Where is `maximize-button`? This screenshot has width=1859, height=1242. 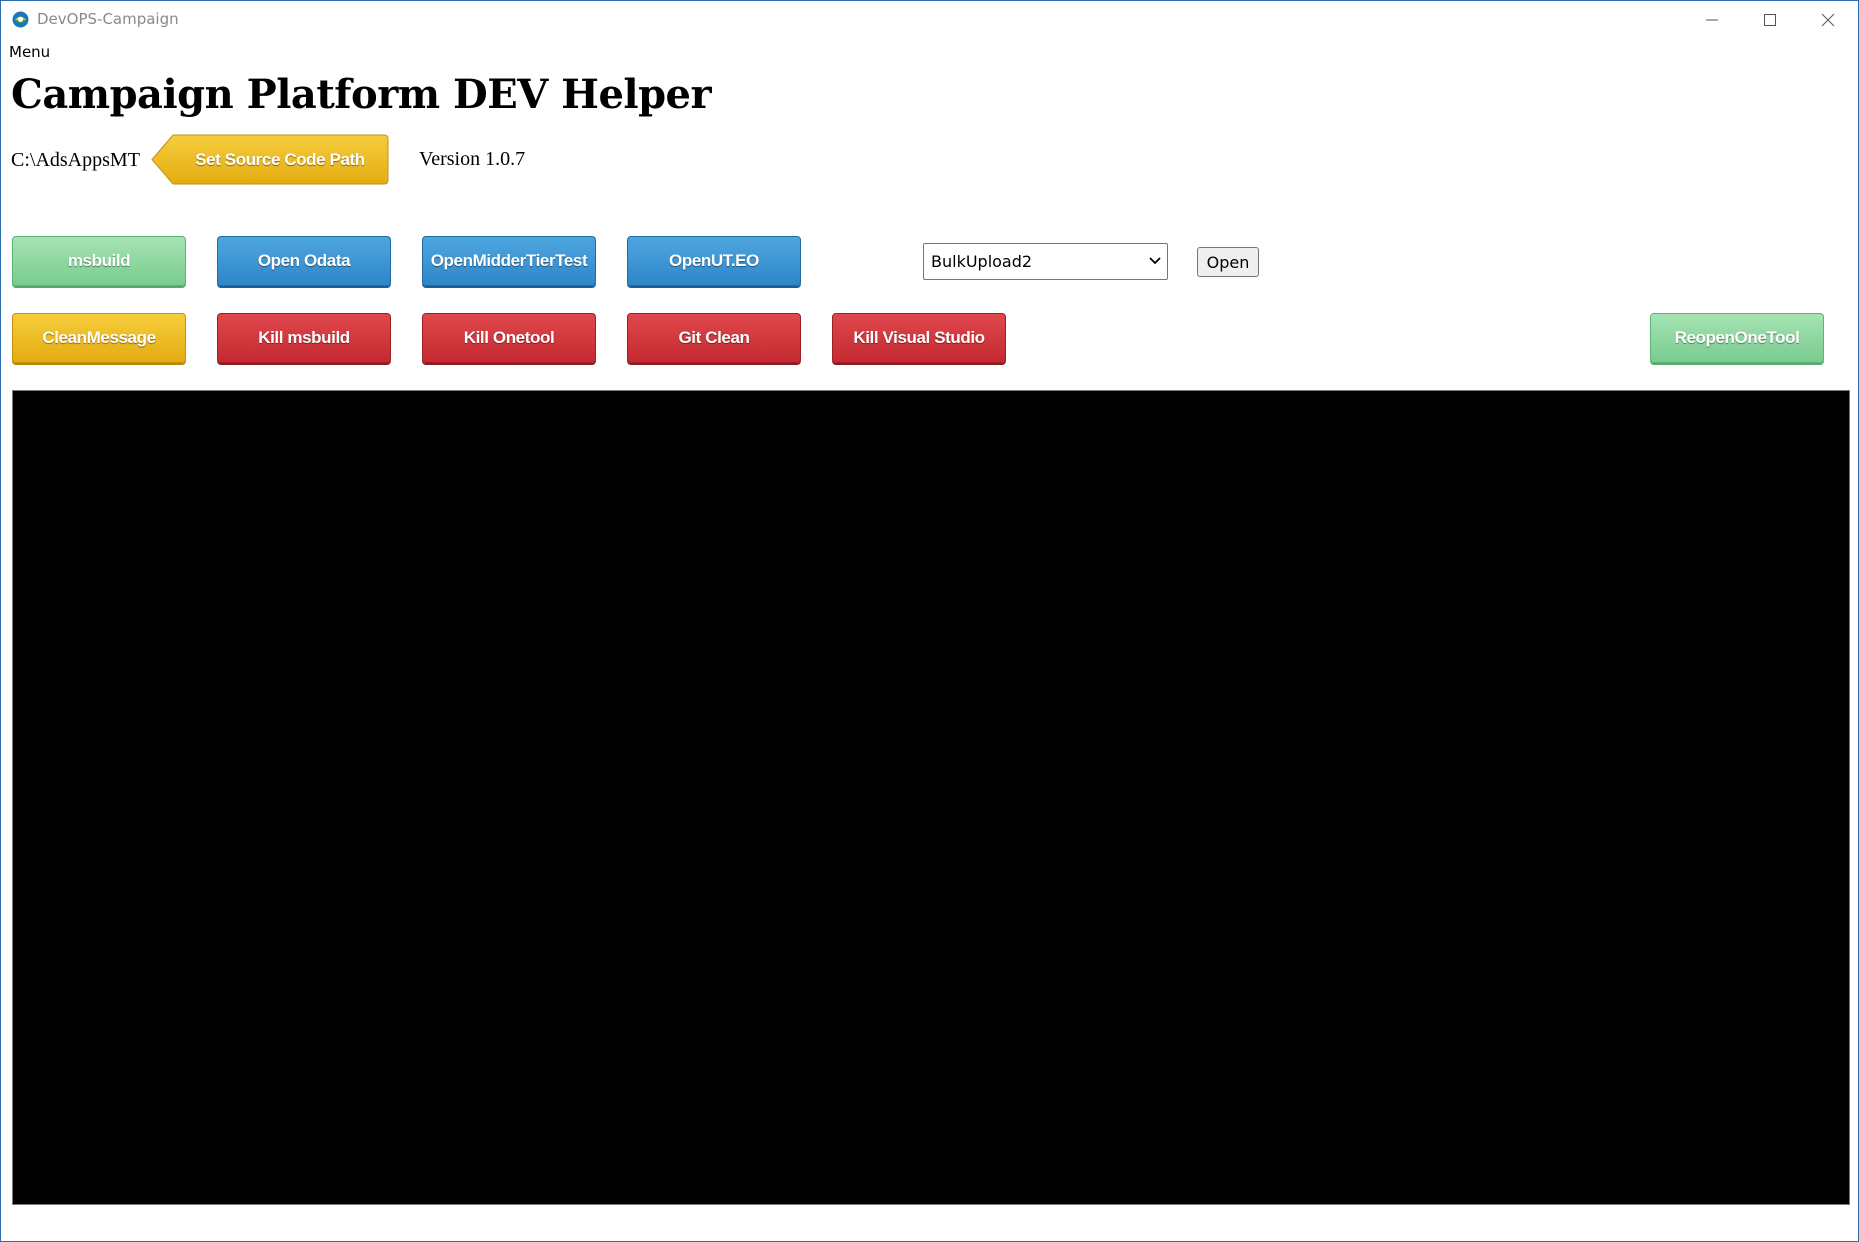
maximize-button is located at coordinates (1770, 20).